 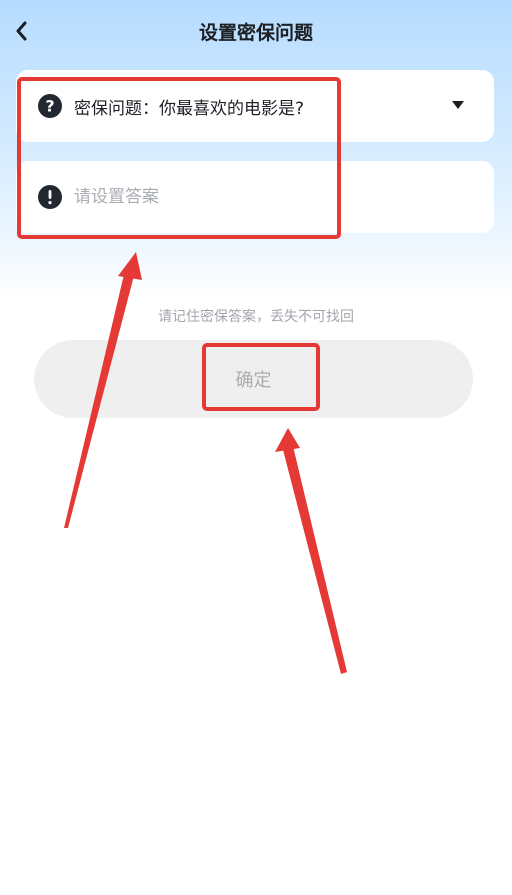 I want to click on answer-field-card, so click(x=255, y=197).